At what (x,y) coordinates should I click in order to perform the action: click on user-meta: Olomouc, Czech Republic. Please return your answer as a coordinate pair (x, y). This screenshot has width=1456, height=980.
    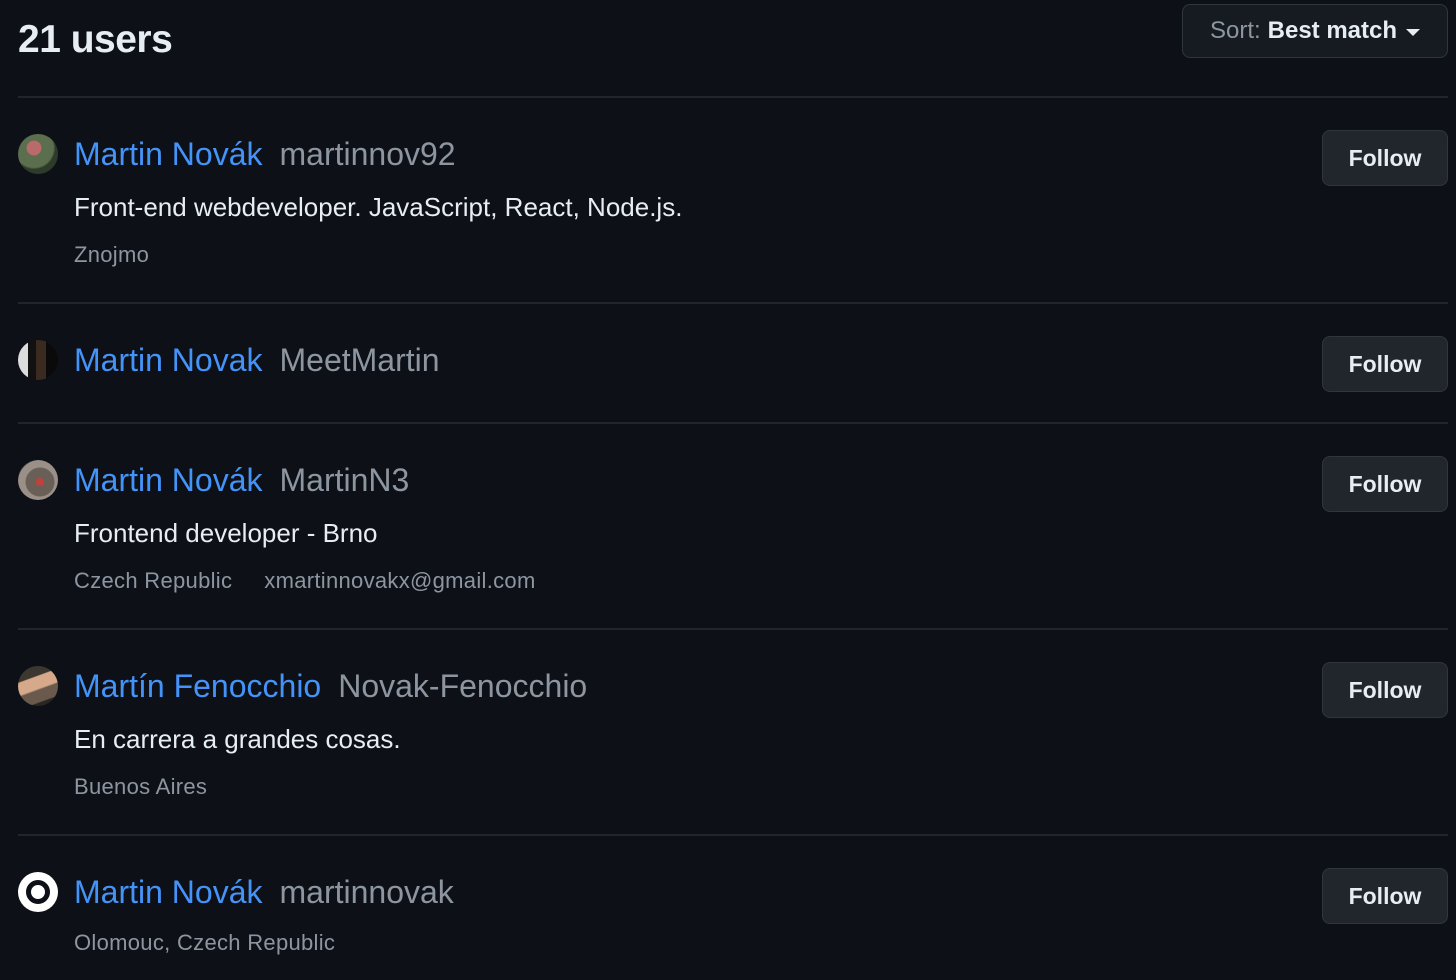
    Looking at the image, I should click on (204, 943).